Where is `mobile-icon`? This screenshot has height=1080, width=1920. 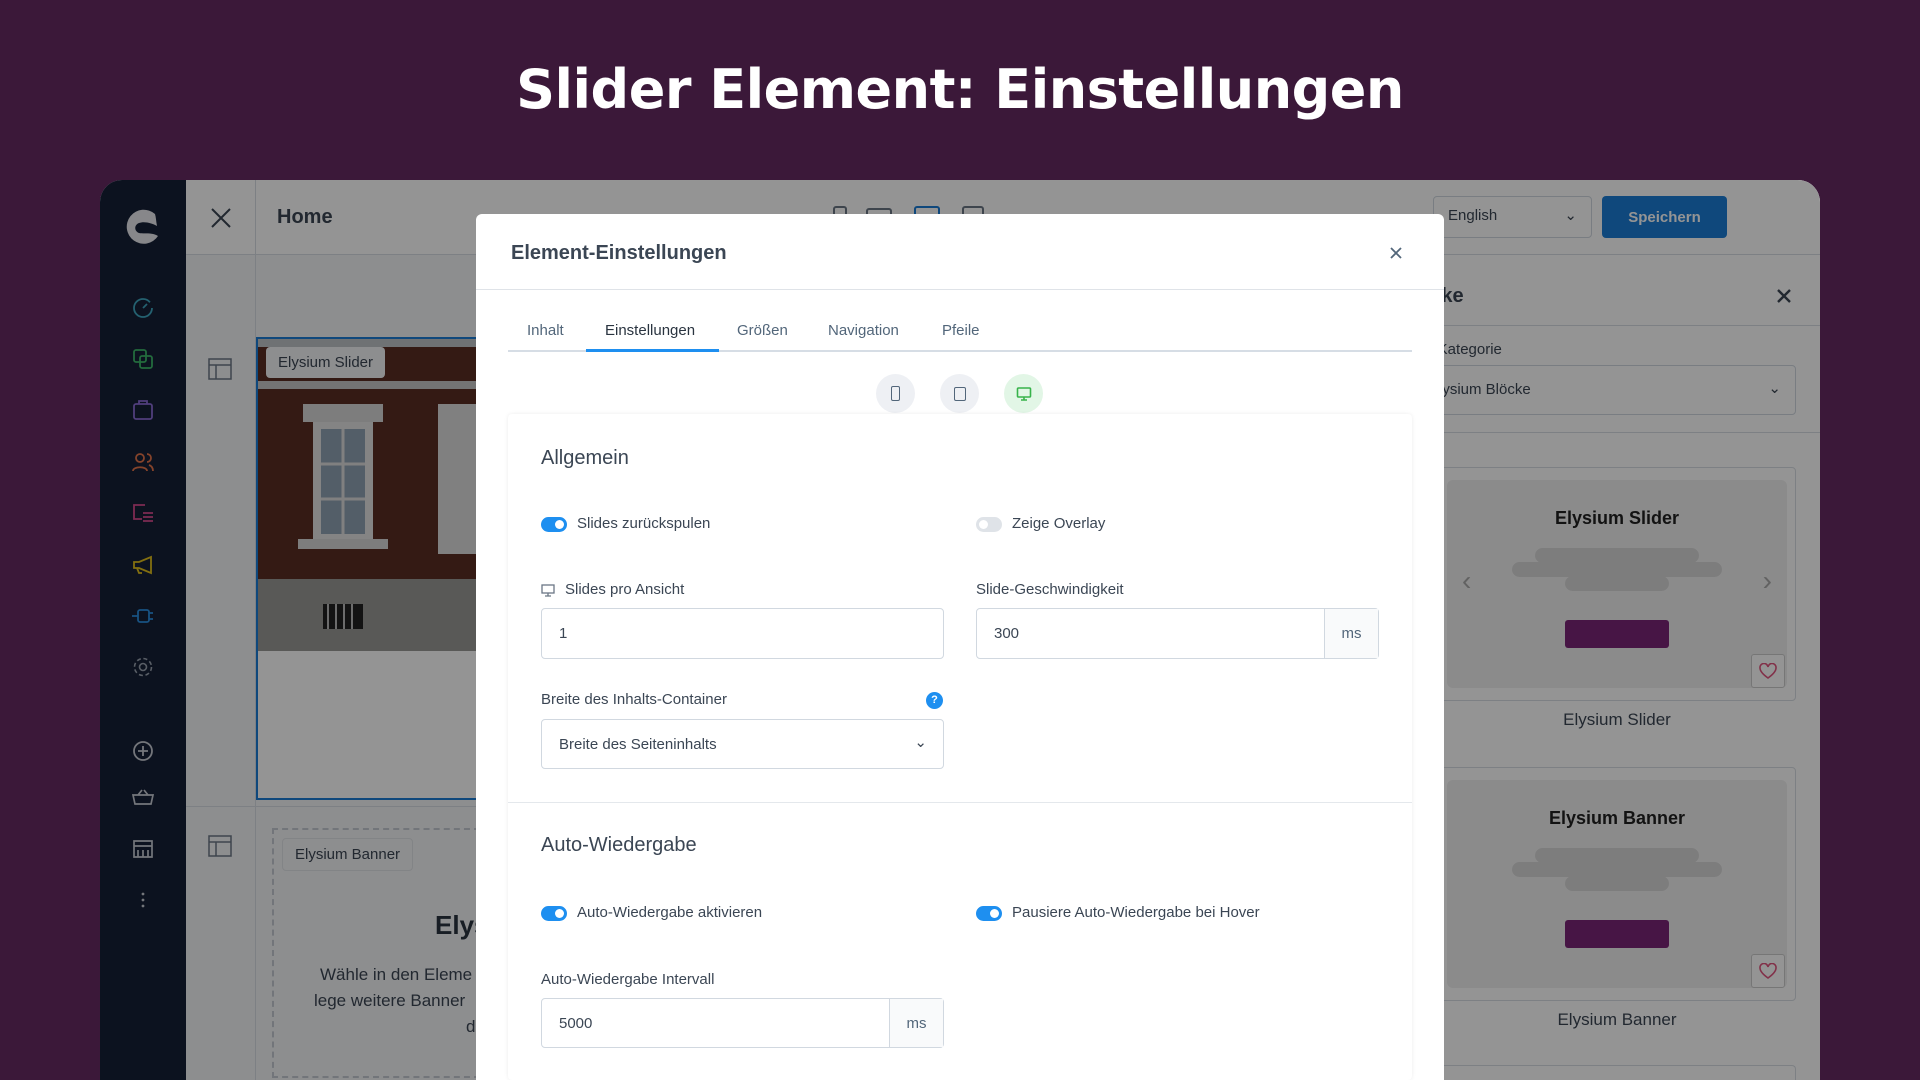
mobile-icon is located at coordinates (895, 393).